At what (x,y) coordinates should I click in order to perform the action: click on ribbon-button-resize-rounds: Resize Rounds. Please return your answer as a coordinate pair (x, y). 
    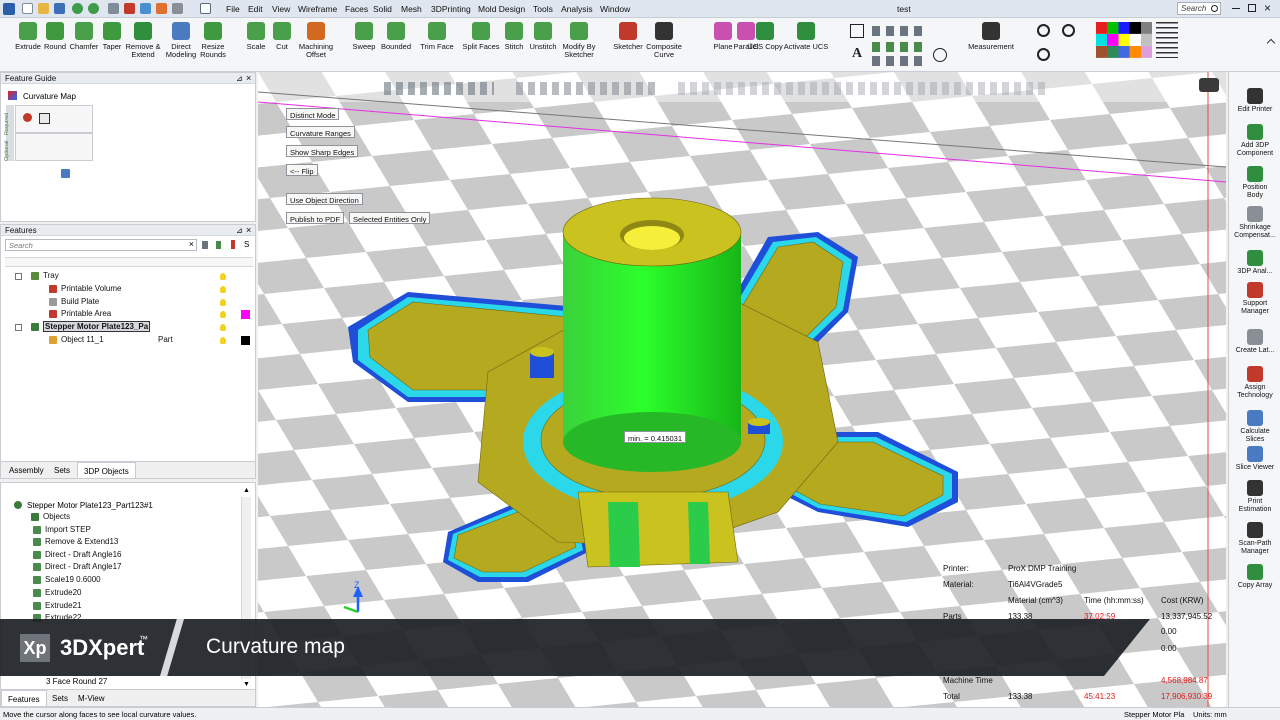
    Looking at the image, I should click on (213, 39).